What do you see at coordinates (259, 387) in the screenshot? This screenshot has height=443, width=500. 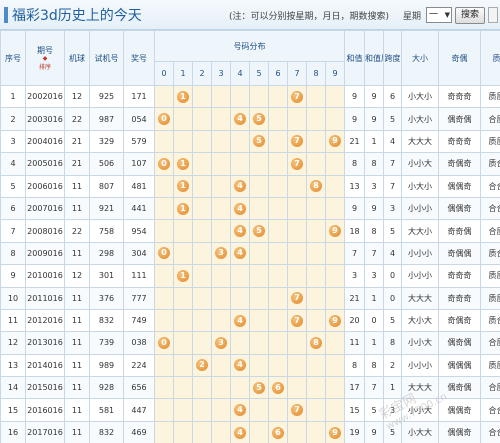 I see `digit-ball: 5` at bounding box center [259, 387].